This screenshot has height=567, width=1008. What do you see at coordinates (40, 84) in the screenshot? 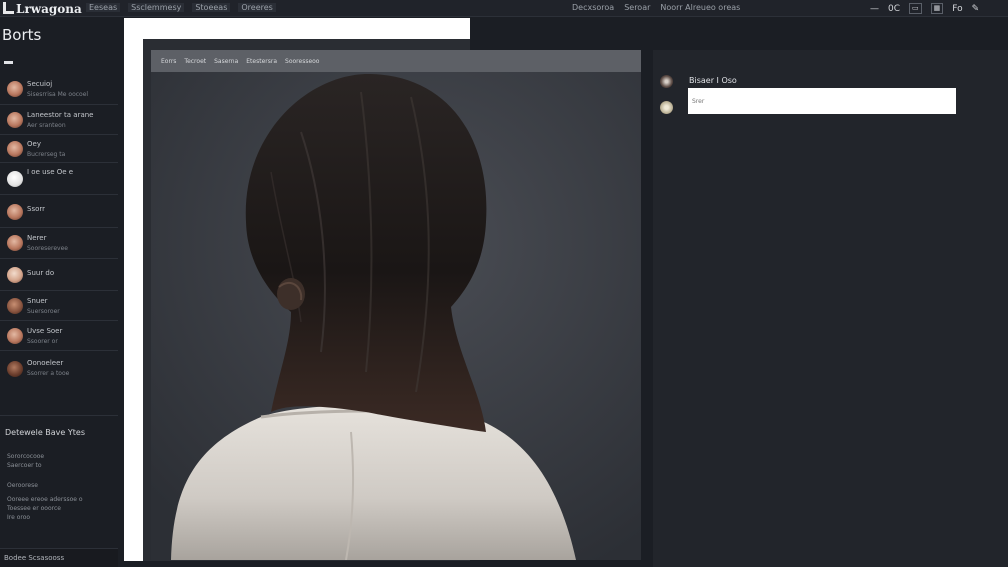
I see `list-item-name: Secuioj` at bounding box center [40, 84].